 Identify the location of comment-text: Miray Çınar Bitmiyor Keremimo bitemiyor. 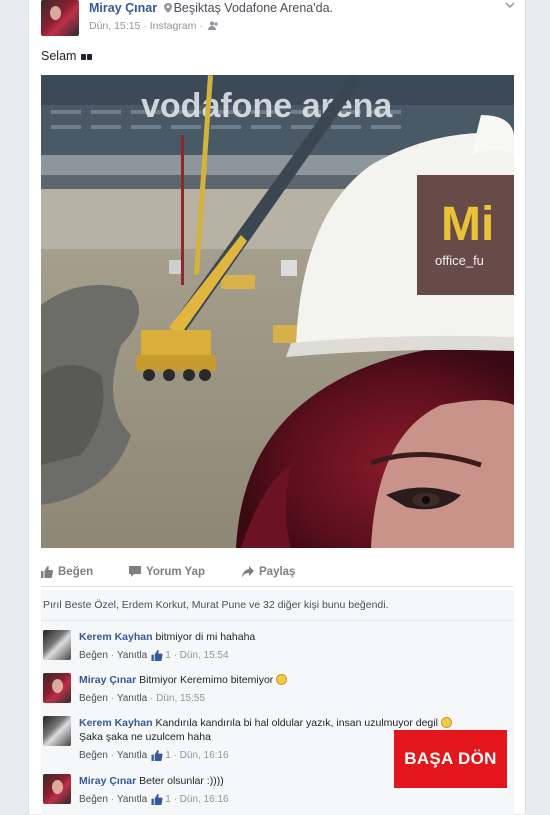
(183, 680).